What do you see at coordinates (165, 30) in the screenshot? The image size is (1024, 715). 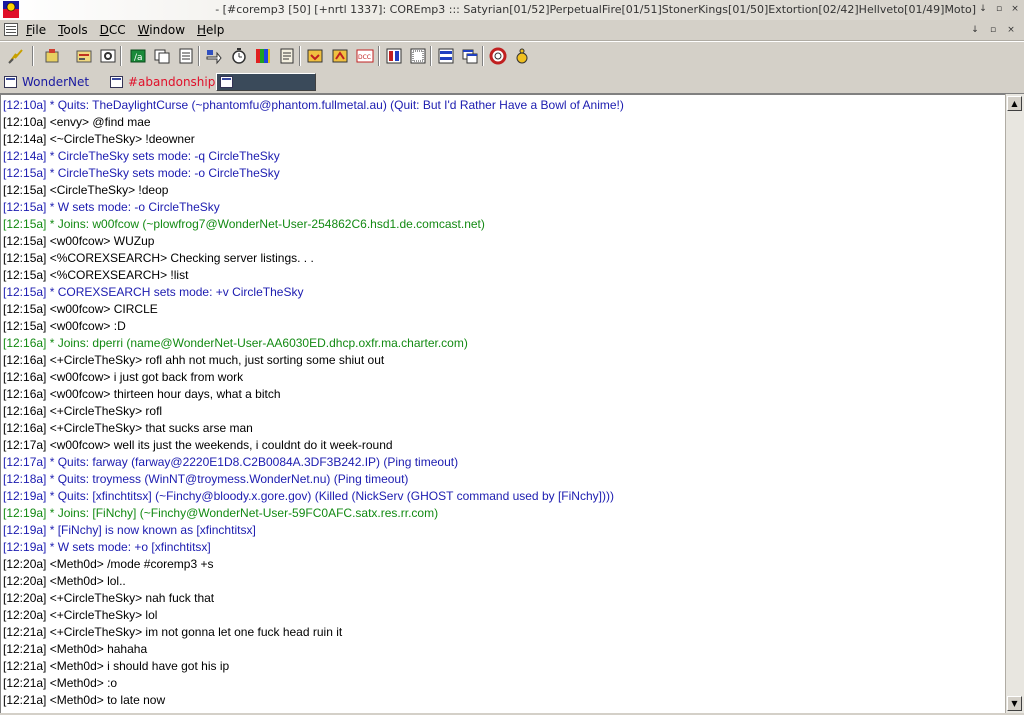 I see `menu-window: Window` at bounding box center [165, 30].